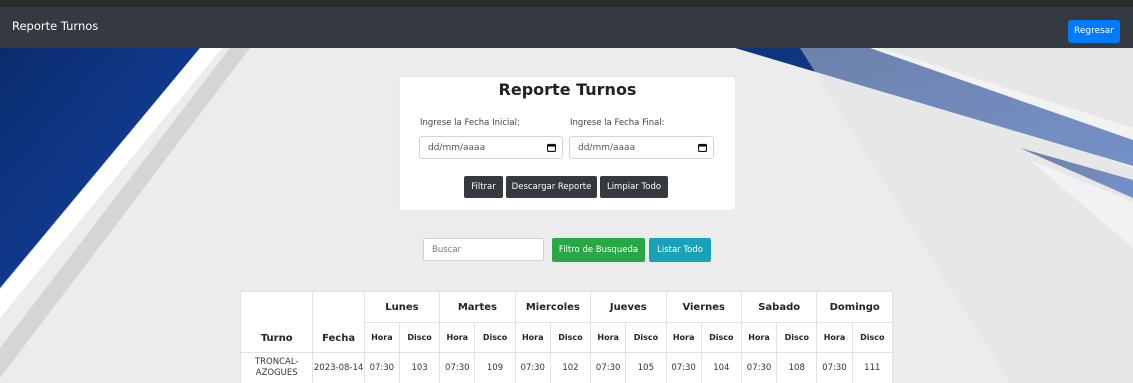 This screenshot has height=383, width=1133. What do you see at coordinates (491, 147) in the screenshot?
I see `start-date-input: dd/mm/aaaa` at bounding box center [491, 147].